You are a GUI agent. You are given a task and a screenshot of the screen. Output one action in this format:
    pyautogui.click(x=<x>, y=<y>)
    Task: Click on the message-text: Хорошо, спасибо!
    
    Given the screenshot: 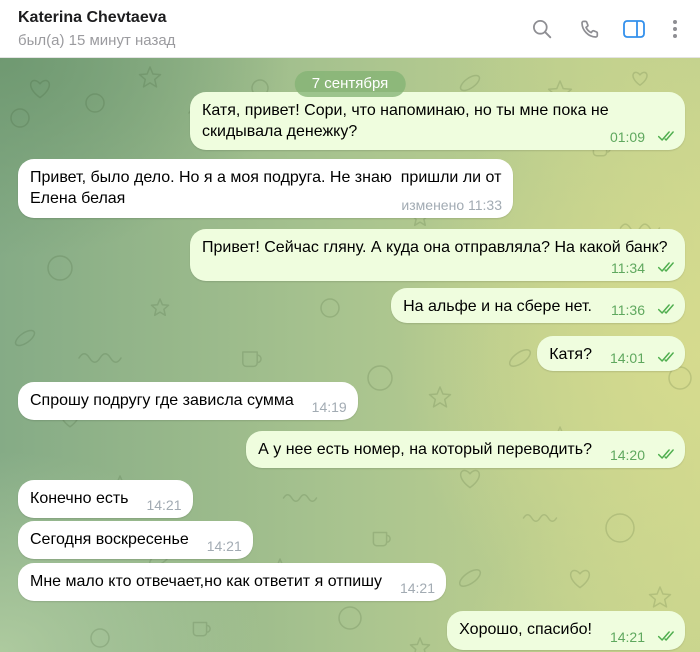 What is the action you would take?
    pyautogui.click(x=525, y=629)
    